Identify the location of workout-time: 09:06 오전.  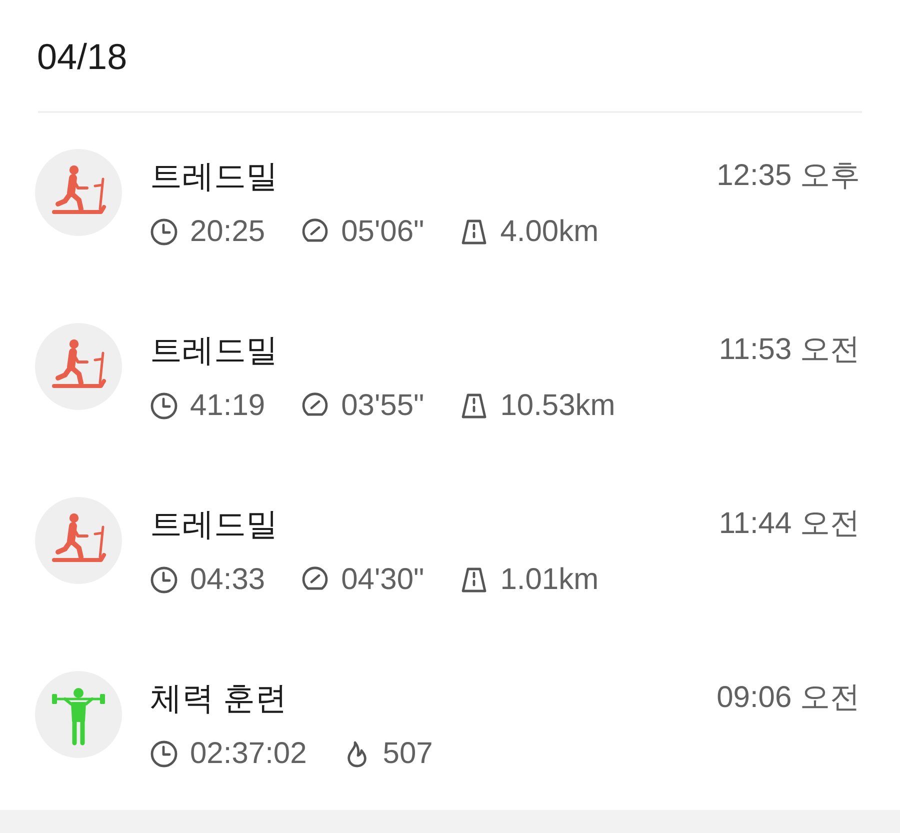
(788, 698).